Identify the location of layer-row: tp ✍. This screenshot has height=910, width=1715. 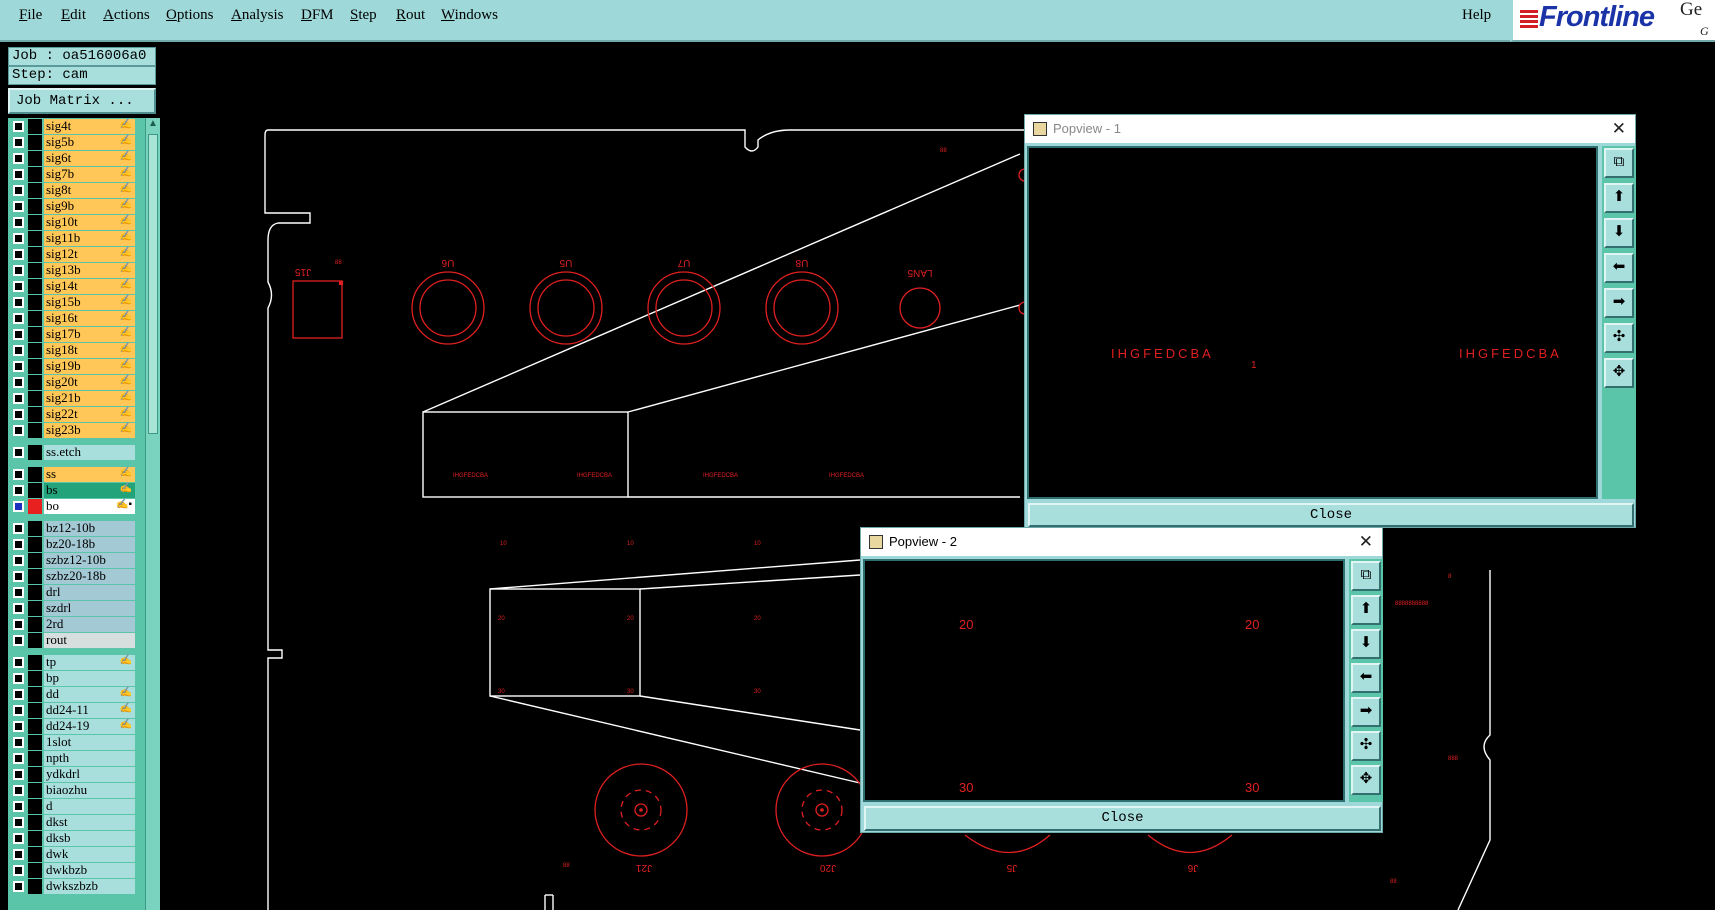
(73, 662).